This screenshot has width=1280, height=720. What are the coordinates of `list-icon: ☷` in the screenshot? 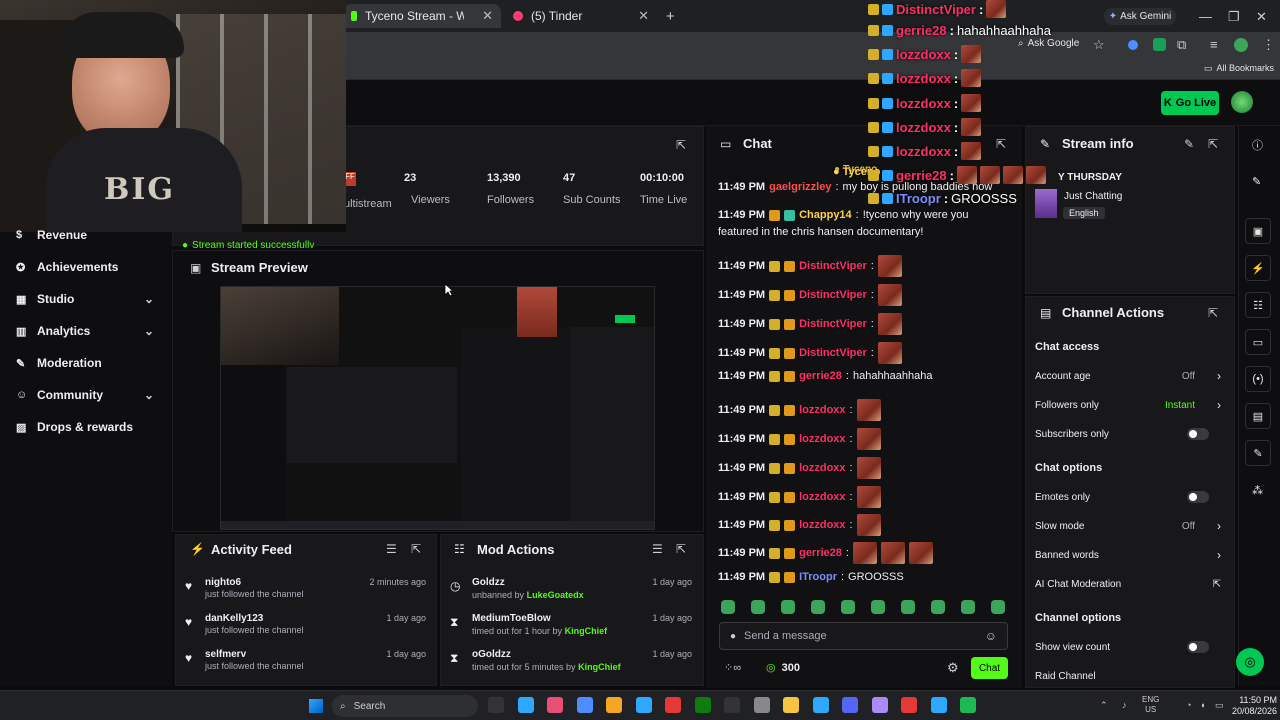 It's located at (1258, 305).